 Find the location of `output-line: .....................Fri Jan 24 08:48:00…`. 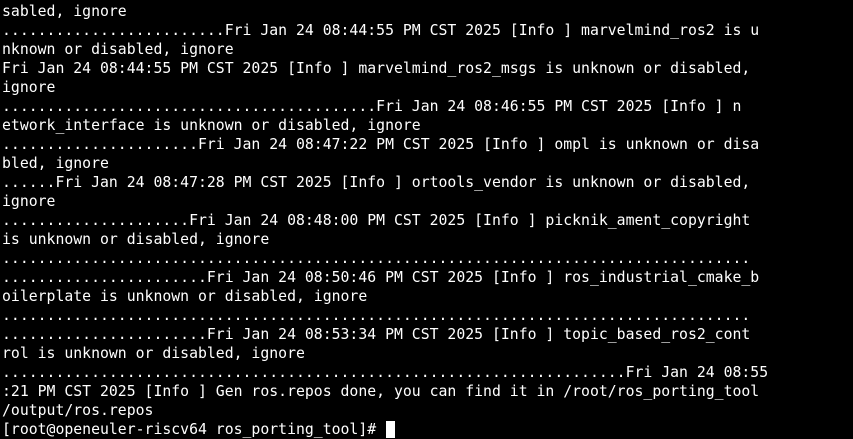

output-line: .....................Fri Jan 24 08:48:00… is located at coordinates (376, 220).